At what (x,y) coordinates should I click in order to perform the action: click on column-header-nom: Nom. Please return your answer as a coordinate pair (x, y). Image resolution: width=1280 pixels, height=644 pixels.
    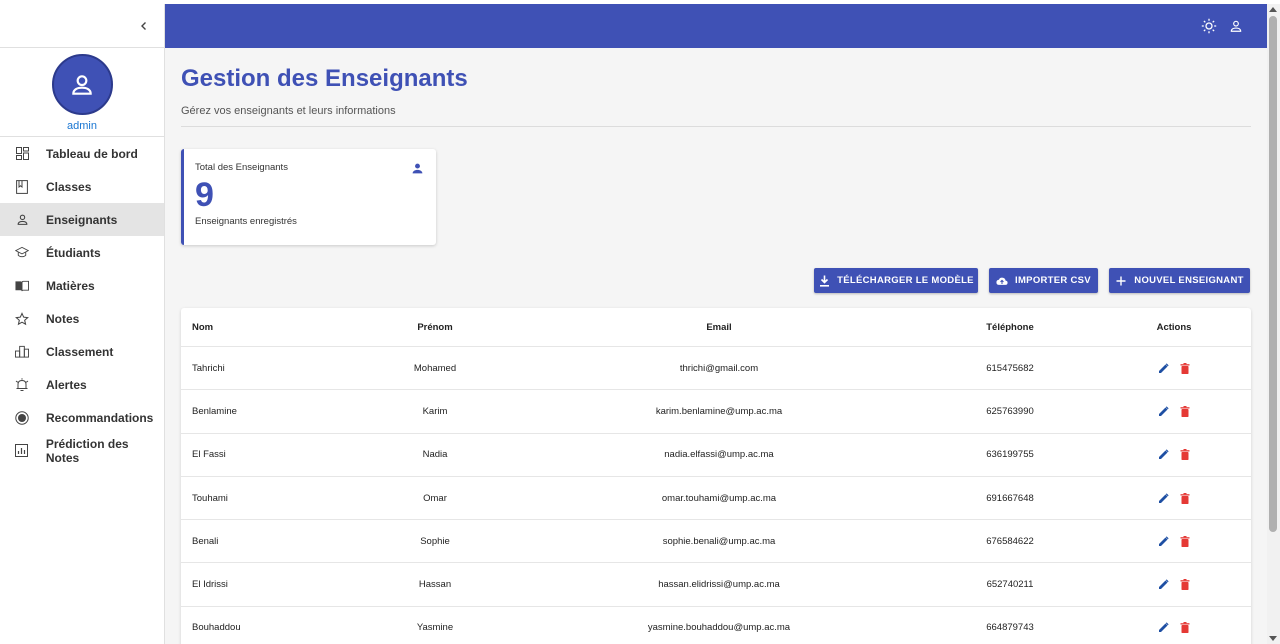
    Looking at the image, I should click on (202, 327).